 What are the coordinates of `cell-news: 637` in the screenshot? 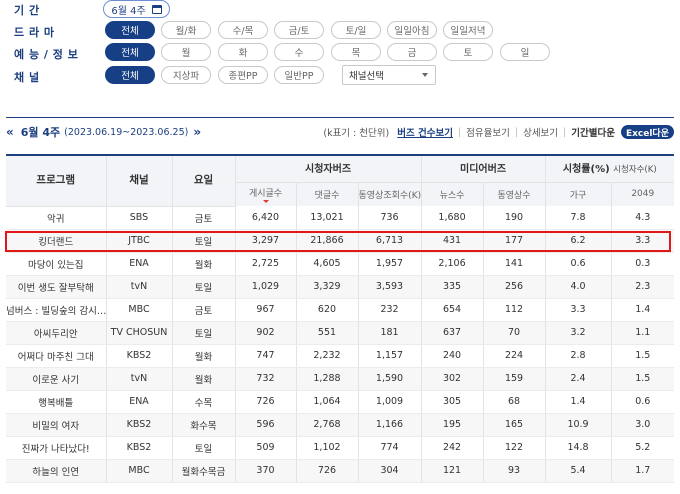 It's located at (452, 333).